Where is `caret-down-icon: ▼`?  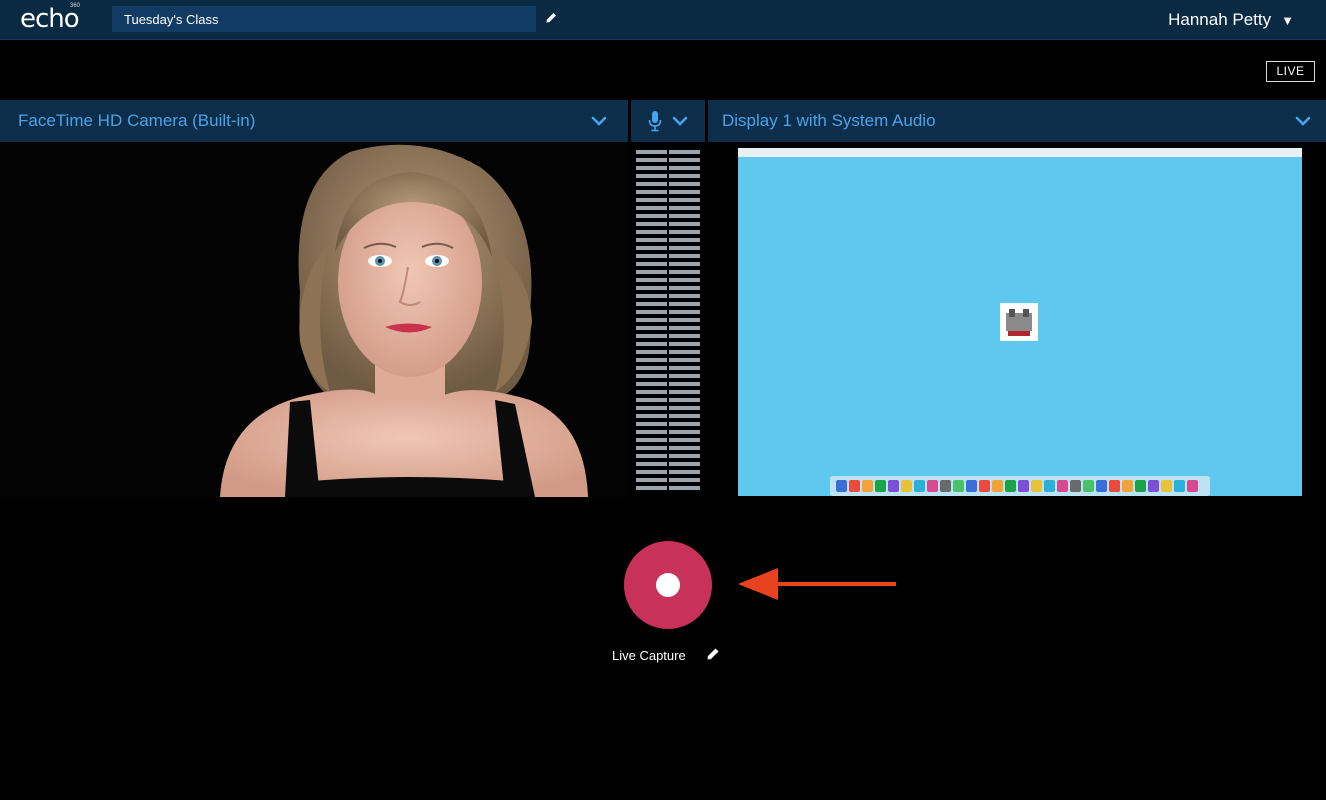
caret-down-icon: ▼ is located at coordinates (1287, 20).